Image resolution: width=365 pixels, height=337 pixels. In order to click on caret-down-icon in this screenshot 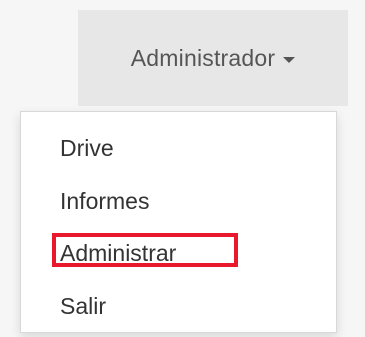, I will do `click(289, 60)`.